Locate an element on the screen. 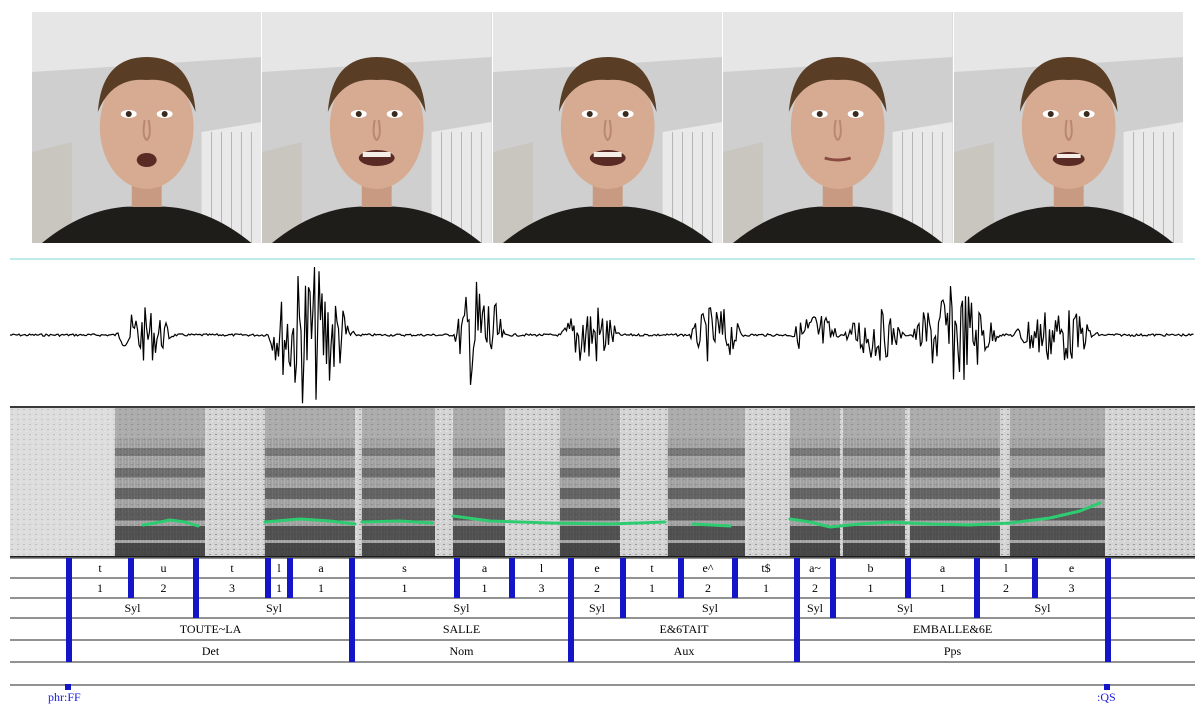  pitch-contour is located at coordinates (711, 525).